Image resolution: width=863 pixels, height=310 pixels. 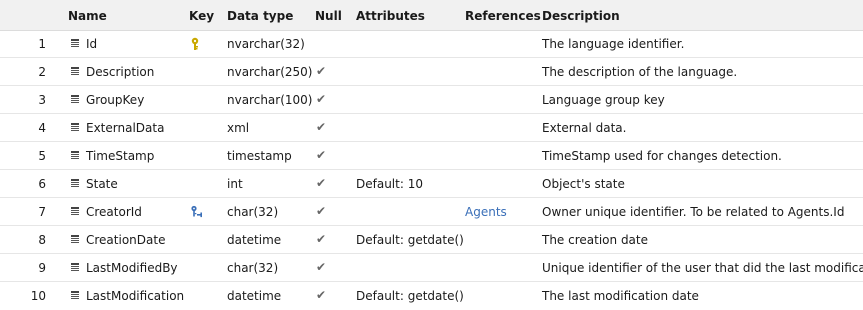 I want to click on column-name: CreationDate, so click(x=125, y=240).